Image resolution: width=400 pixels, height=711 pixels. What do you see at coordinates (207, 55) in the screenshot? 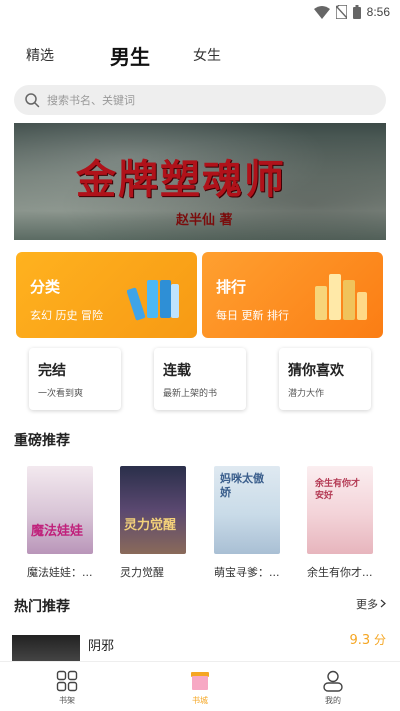
I see `tab-female: 女生` at bounding box center [207, 55].